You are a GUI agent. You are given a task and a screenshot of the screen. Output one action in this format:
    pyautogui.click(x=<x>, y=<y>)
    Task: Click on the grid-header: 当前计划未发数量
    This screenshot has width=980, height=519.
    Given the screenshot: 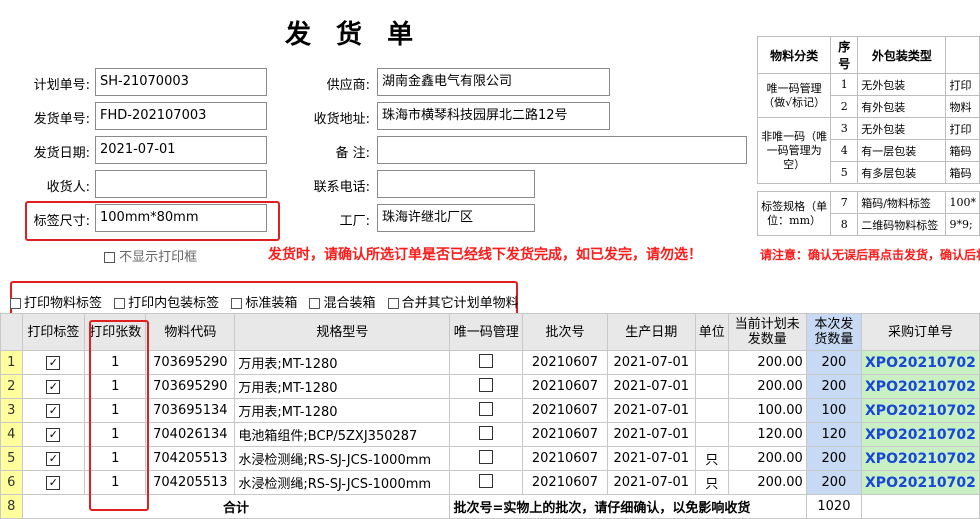 What is the action you would take?
    pyautogui.click(x=767, y=332)
    